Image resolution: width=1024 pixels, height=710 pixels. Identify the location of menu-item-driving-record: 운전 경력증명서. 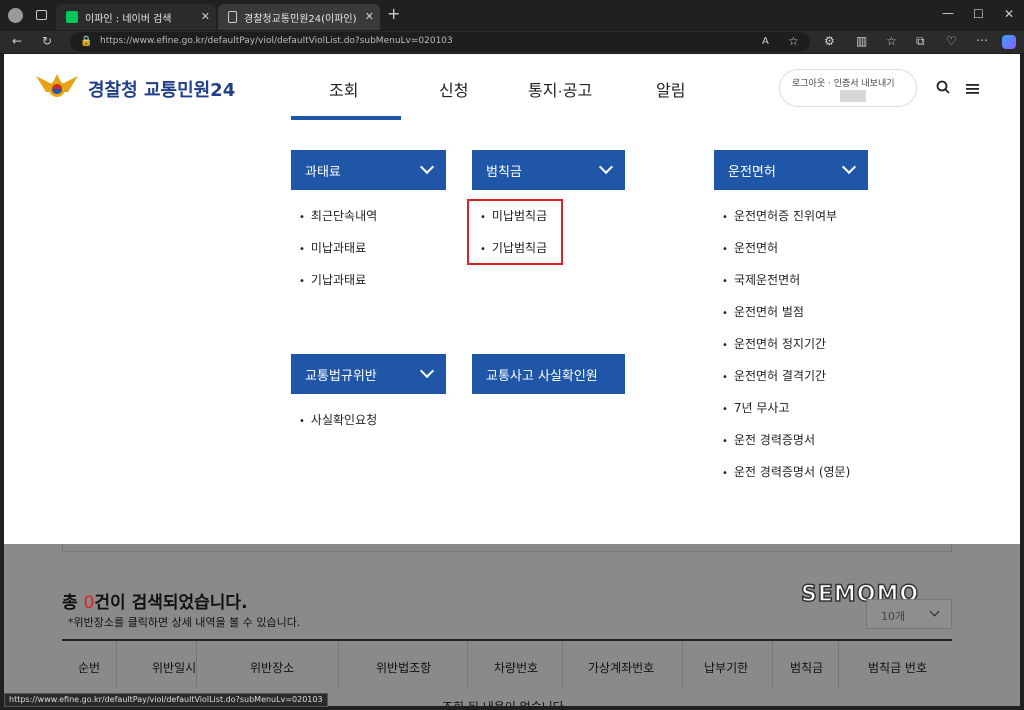
(768, 439).